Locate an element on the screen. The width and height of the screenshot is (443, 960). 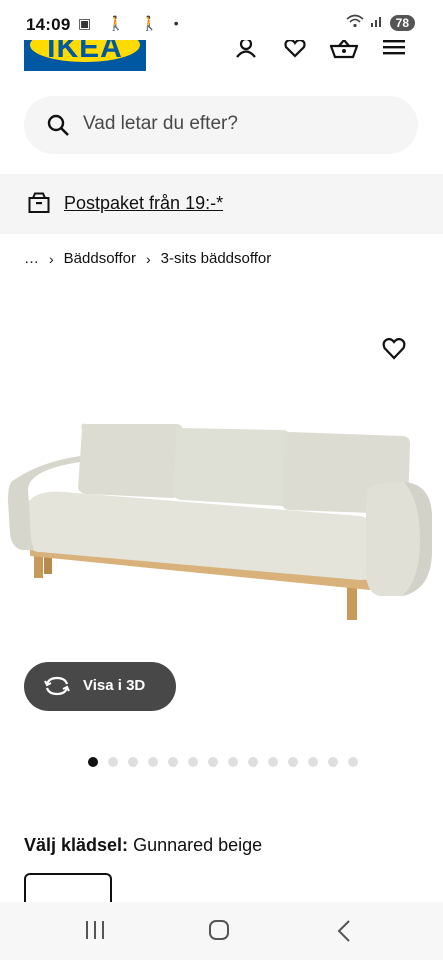
upholstery-value: Gunnared beige is located at coordinates (198, 845).